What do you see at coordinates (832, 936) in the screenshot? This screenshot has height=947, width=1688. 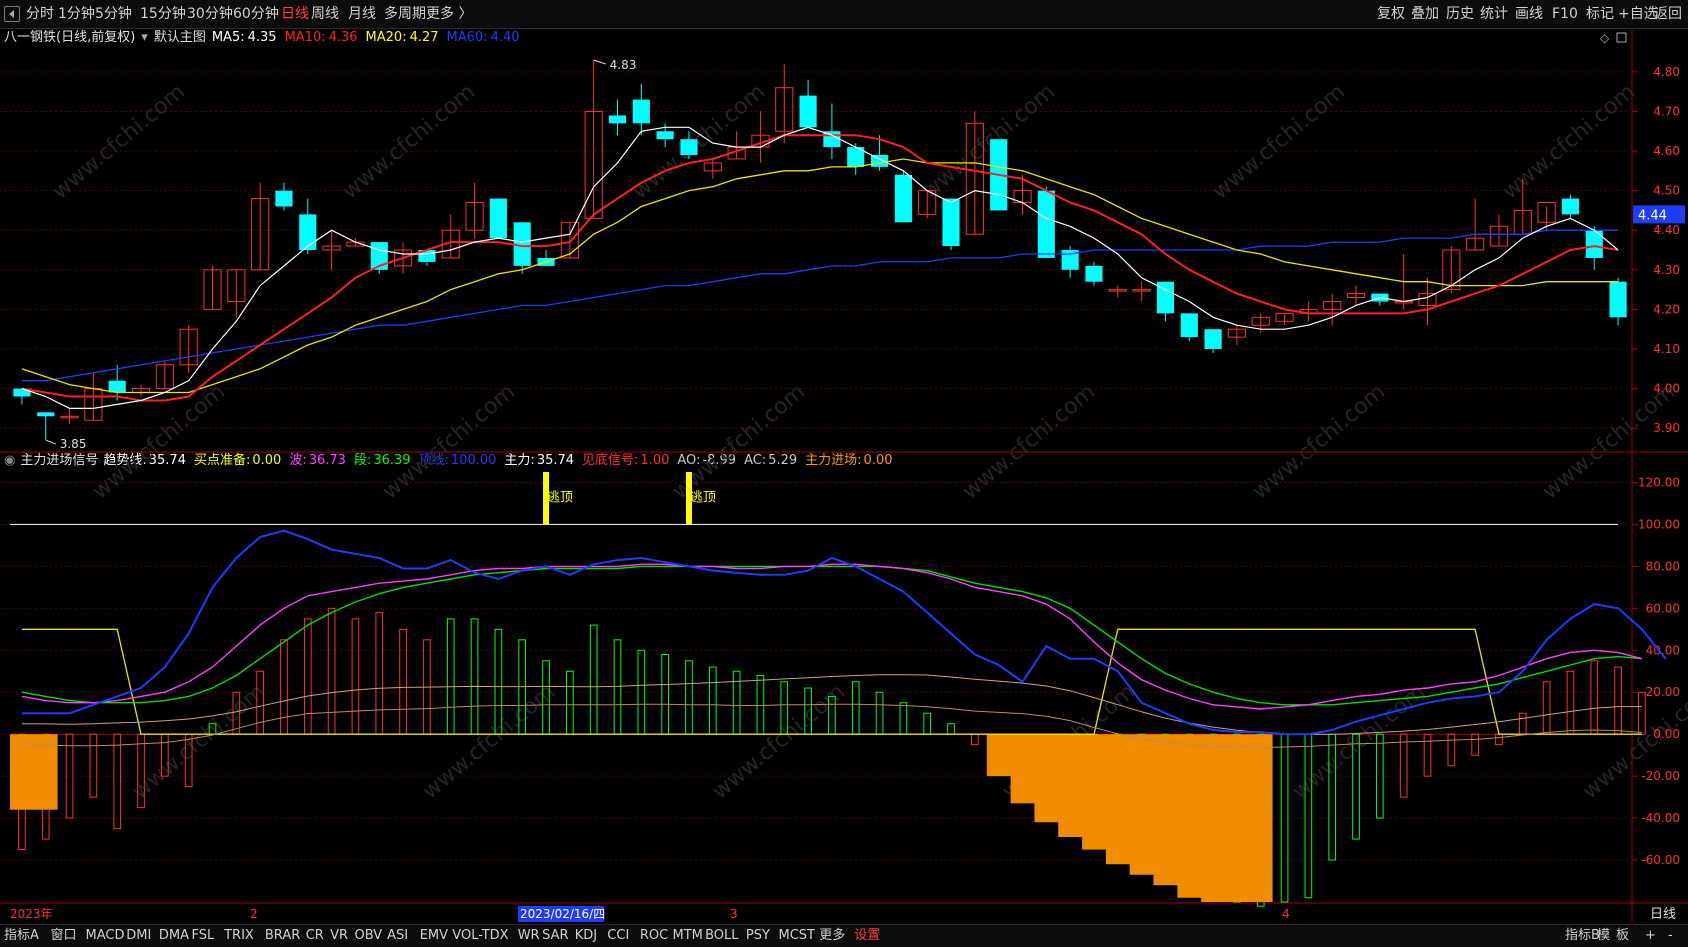 I see `indicator-tab-23: 更多` at bounding box center [832, 936].